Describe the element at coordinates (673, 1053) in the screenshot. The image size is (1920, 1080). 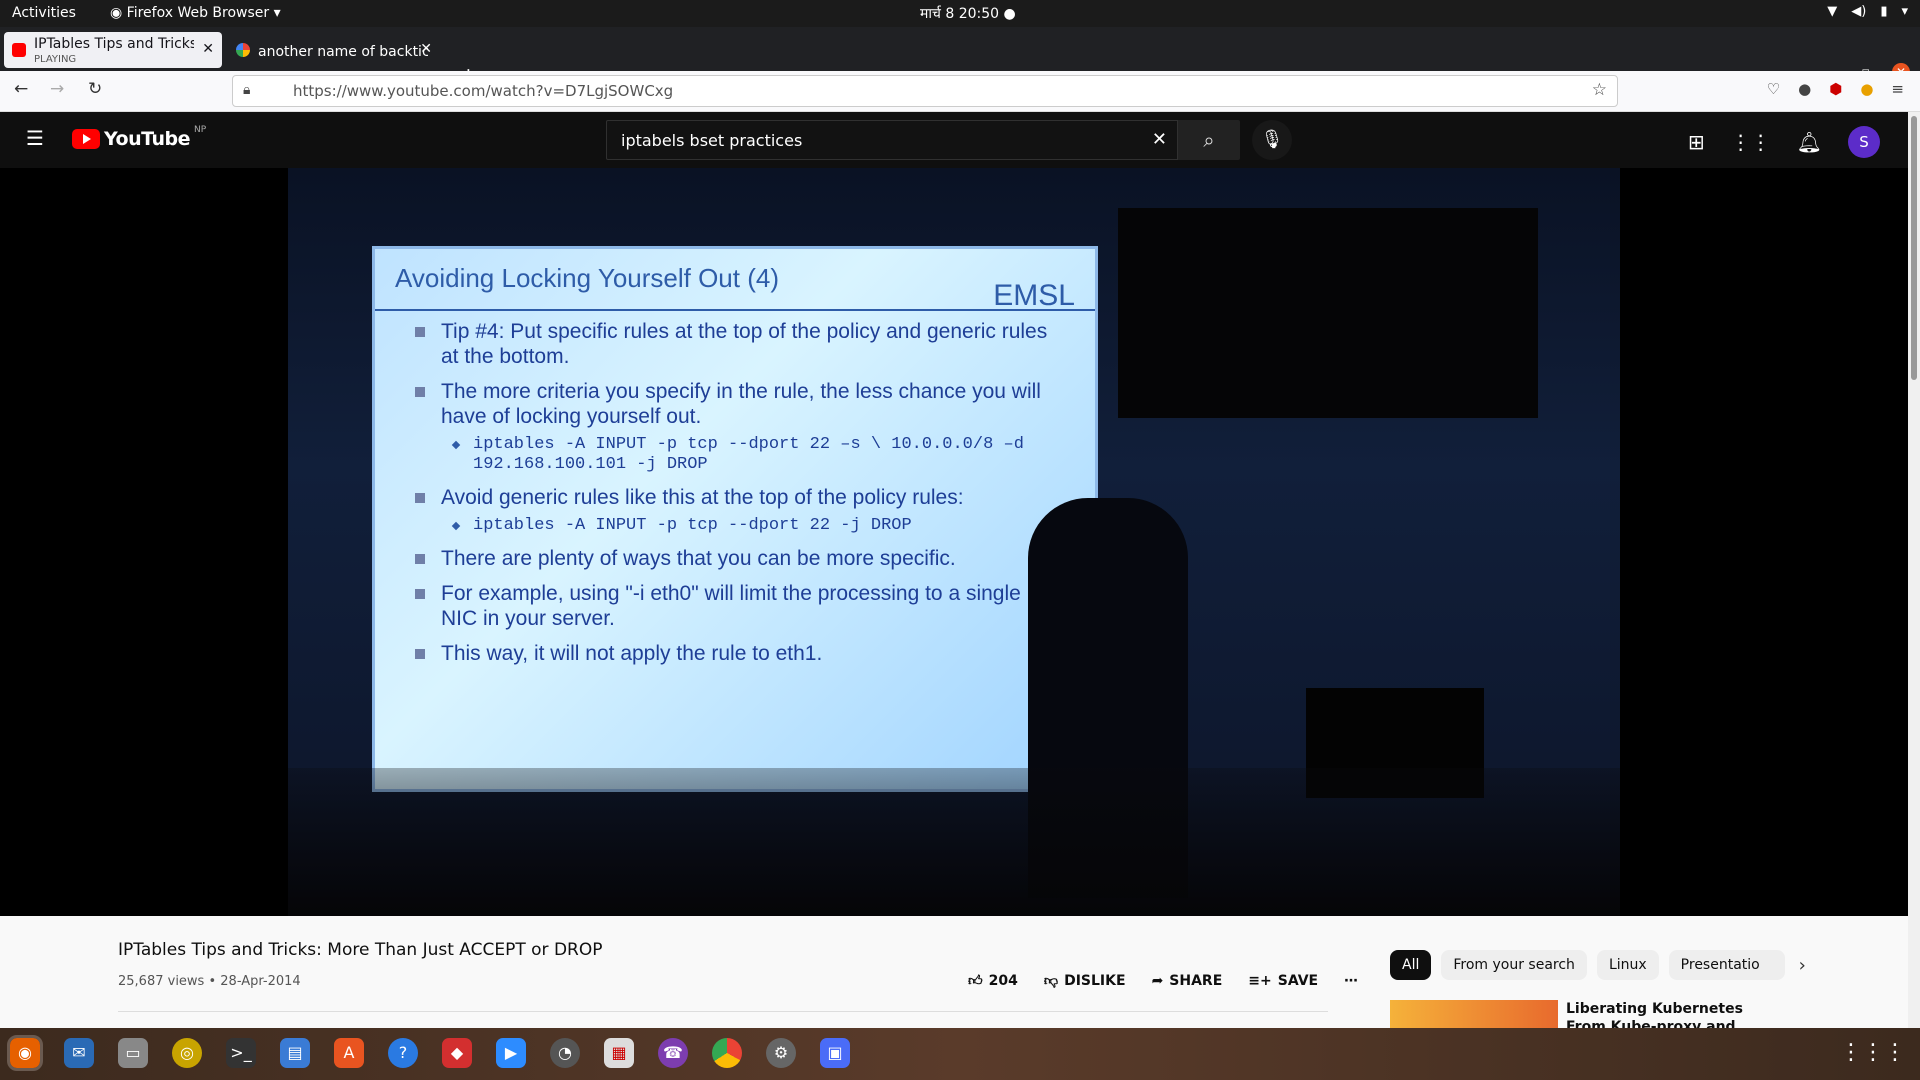
I see `viber-icon: ☎` at that location.